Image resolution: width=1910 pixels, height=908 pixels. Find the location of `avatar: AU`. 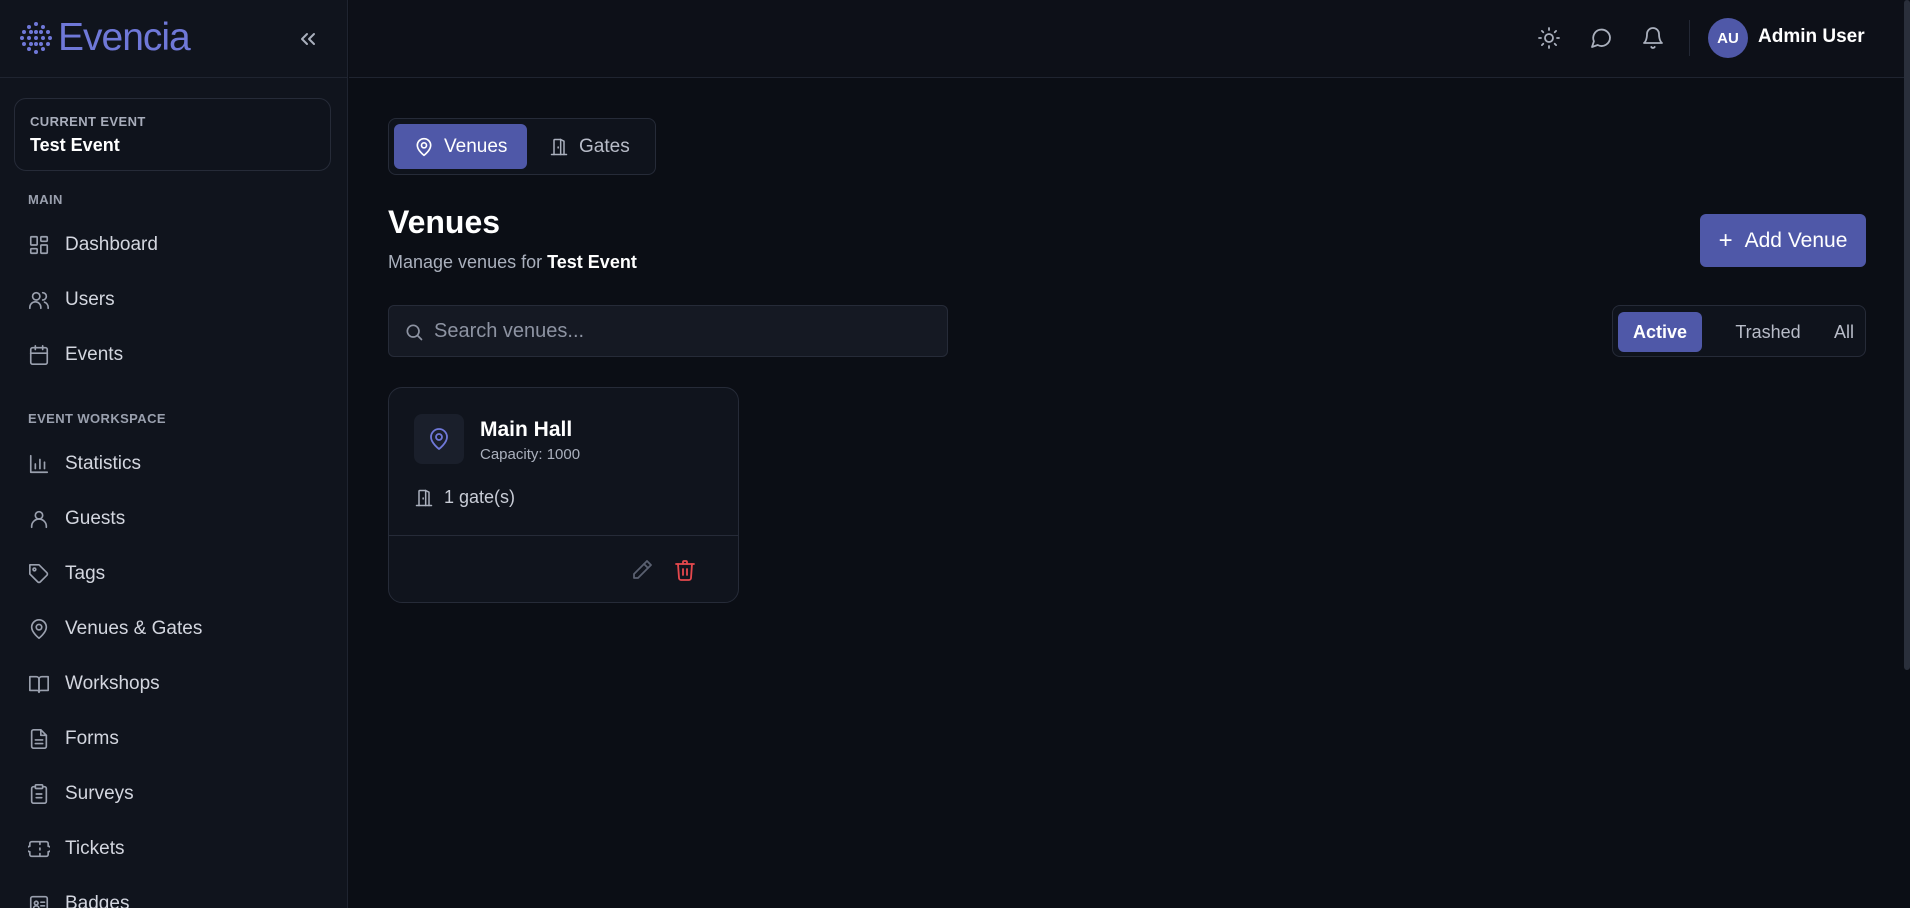

avatar: AU is located at coordinates (1728, 38).